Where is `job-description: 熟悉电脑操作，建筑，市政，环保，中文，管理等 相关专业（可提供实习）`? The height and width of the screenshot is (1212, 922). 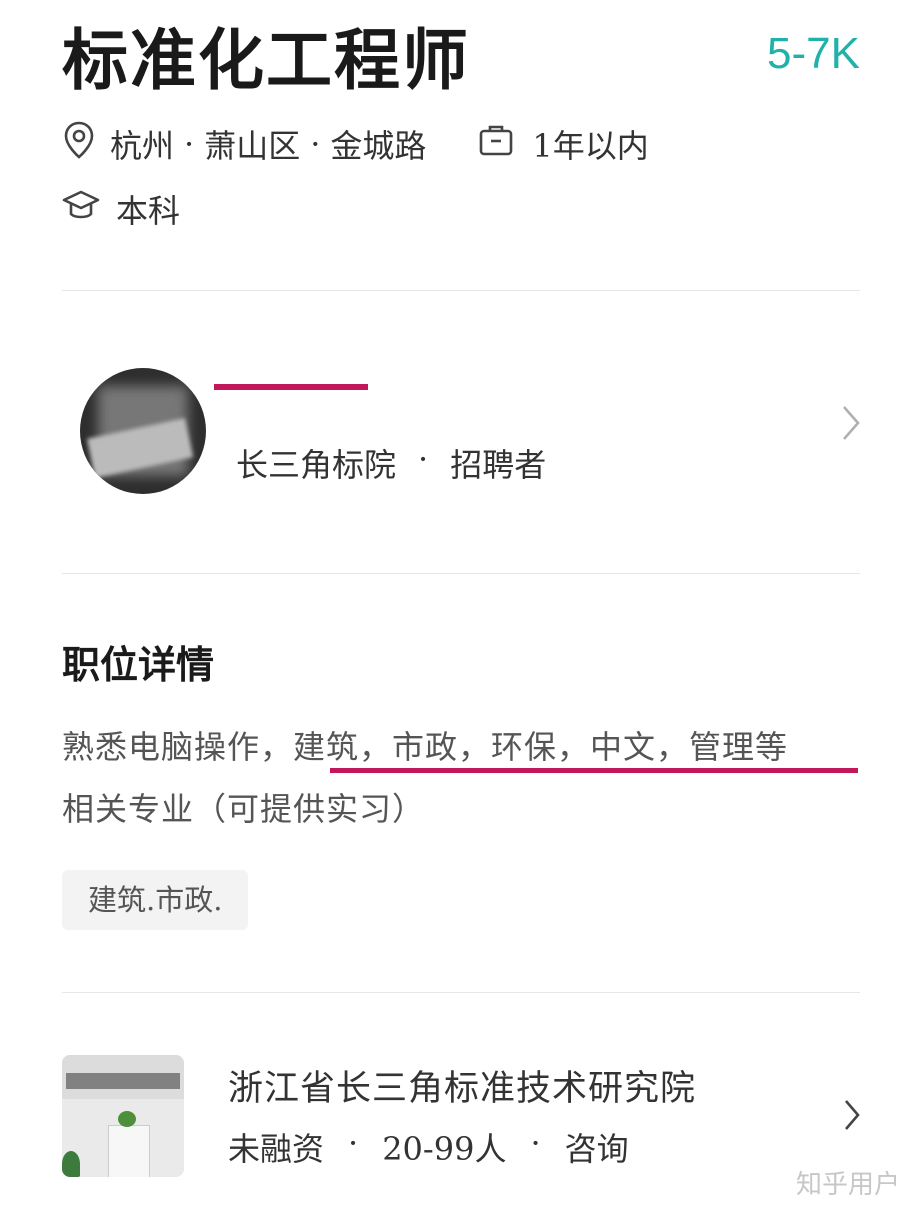
job-description: 熟悉电脑操作，建筑，市政，环保，中文，管理等 相关专业（可提供实习） is located at coordinates (467, 778).